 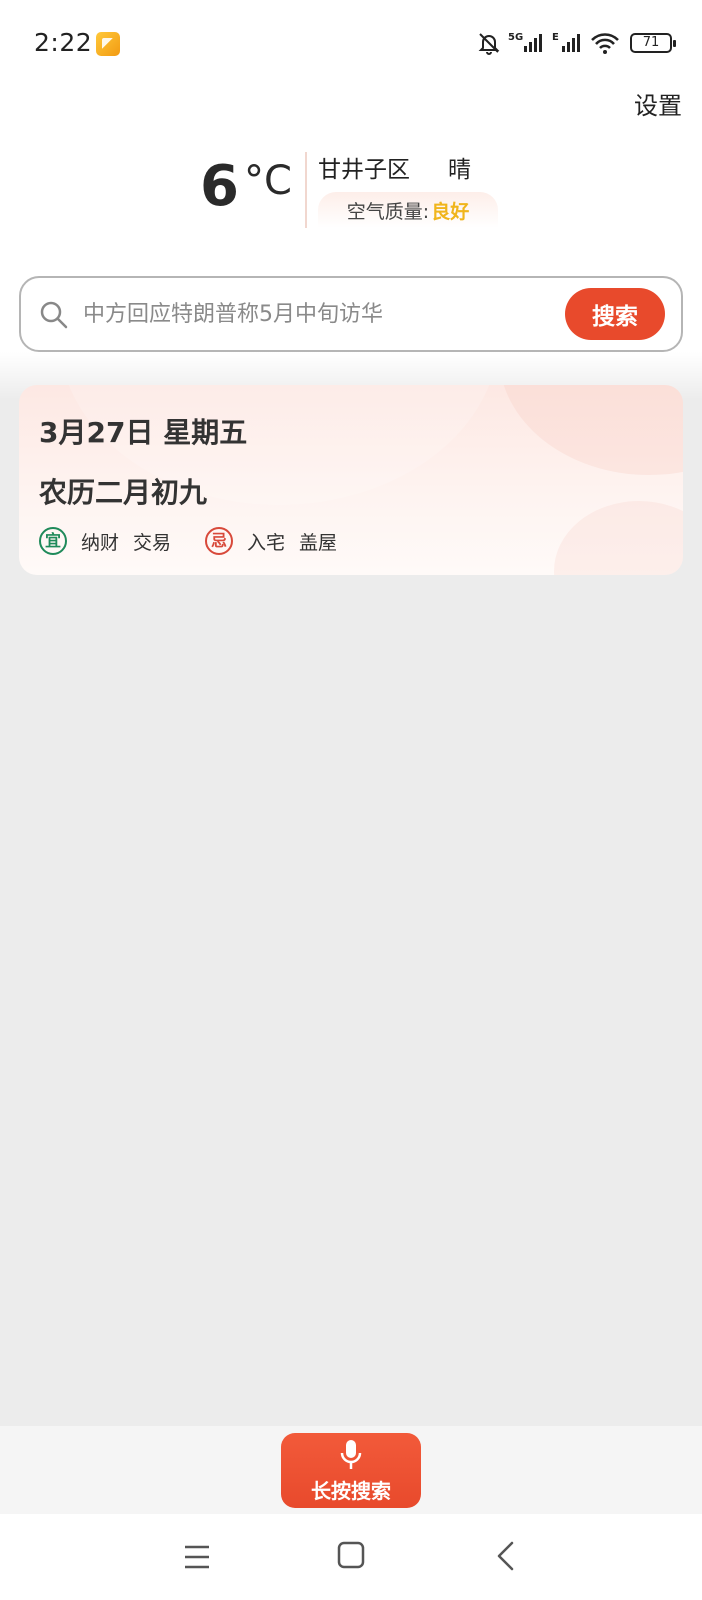 What do you see at coordinates (459, 170) in the screenshot?
I see `weather-condition: 晴` at bounding box center [459, 170].